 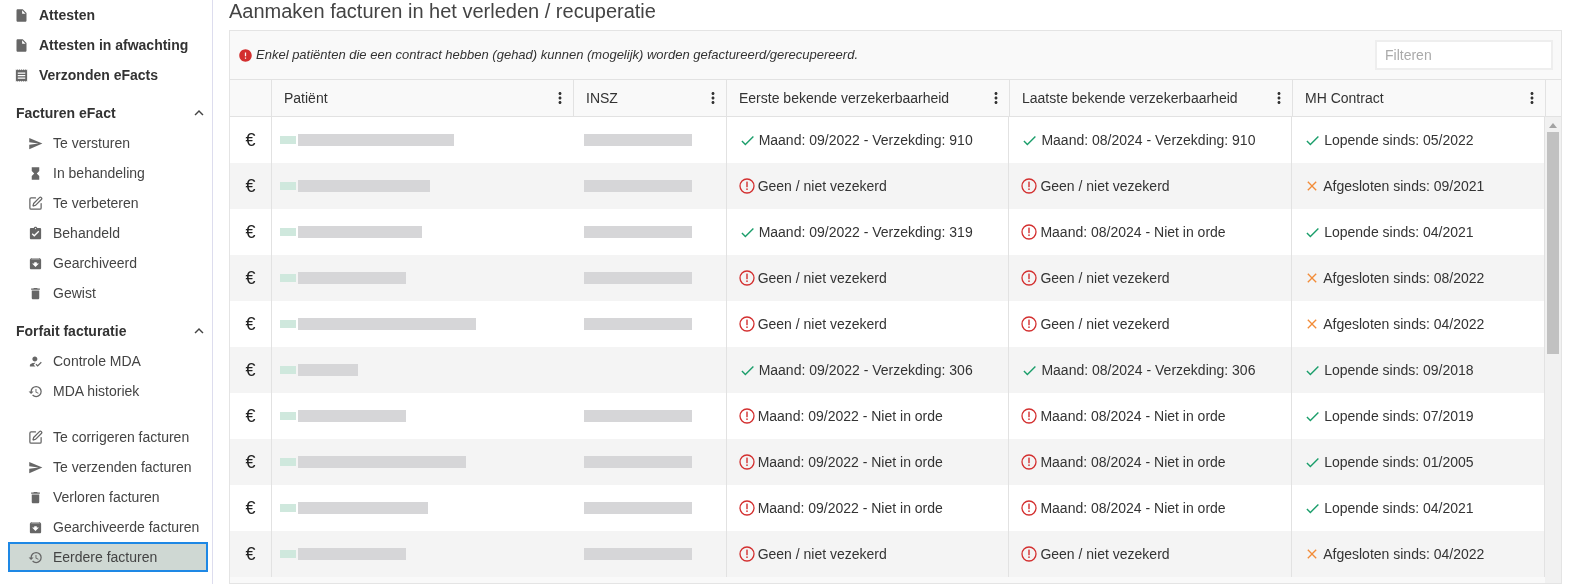 What do you see at coordinates (1130, 98) in the screenshot?
I see `column-header: Laatste bekende verzekerbaarheid` at bounding box center [1130, 98].